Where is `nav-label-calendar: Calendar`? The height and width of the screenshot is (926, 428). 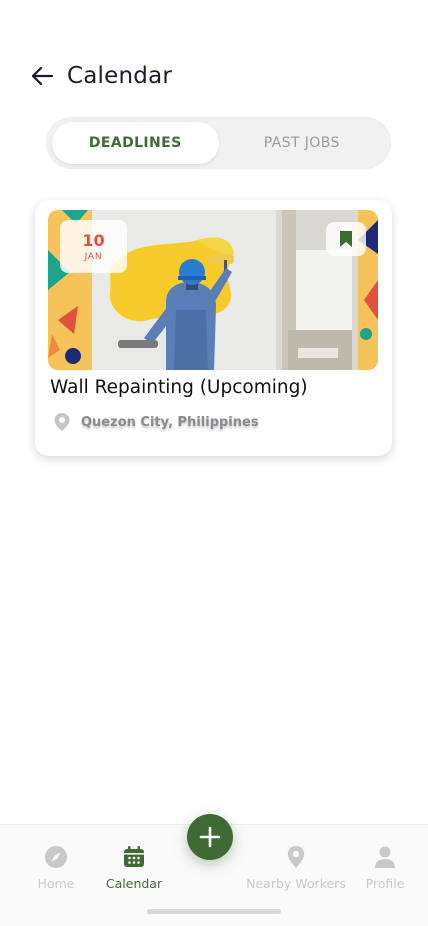
nav-label-calendar: Calendar is located at coordinates (134, 883).